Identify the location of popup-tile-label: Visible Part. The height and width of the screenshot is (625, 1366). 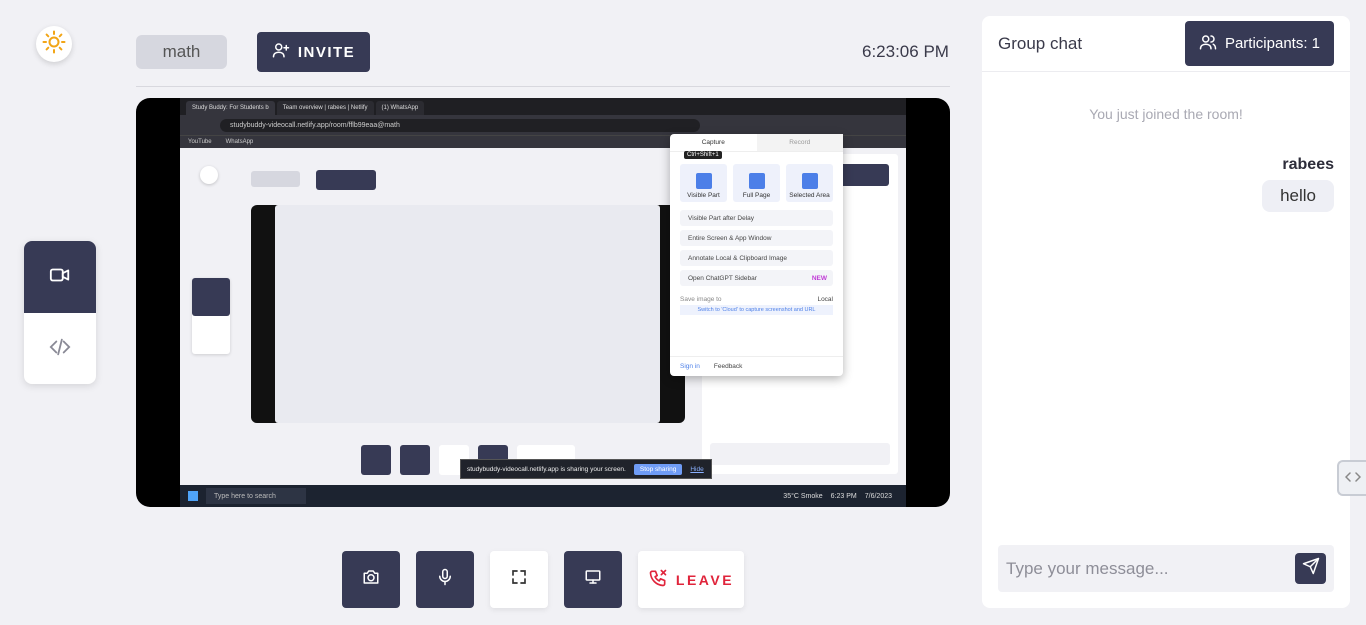
(703, 195).